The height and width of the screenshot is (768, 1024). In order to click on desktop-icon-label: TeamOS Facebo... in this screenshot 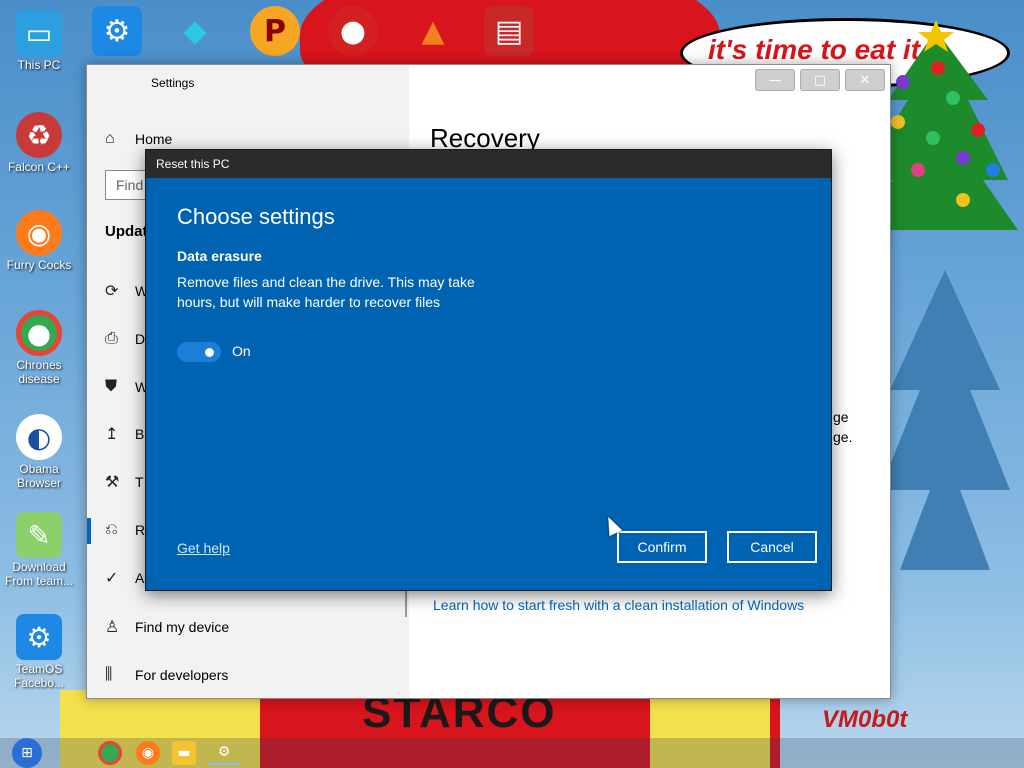, I will do `click(39, 676)`.